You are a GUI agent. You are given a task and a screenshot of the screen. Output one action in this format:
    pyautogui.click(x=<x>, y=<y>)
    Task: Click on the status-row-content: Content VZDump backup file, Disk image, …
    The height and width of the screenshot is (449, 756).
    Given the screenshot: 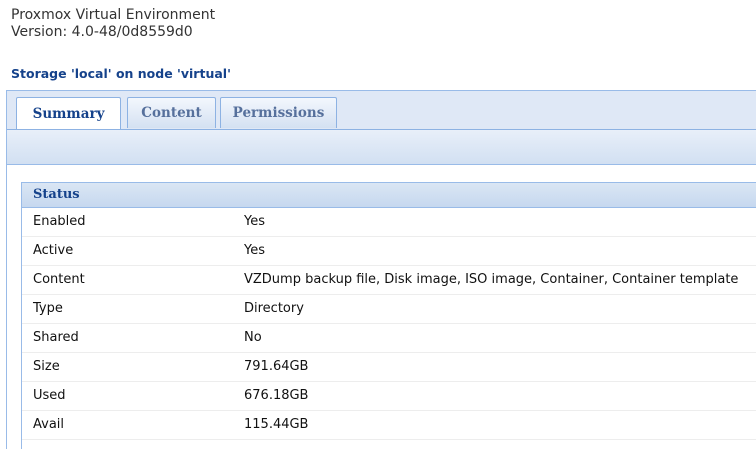 What is the action you would take?
    pyautogui.click(x=389, y=280)
    